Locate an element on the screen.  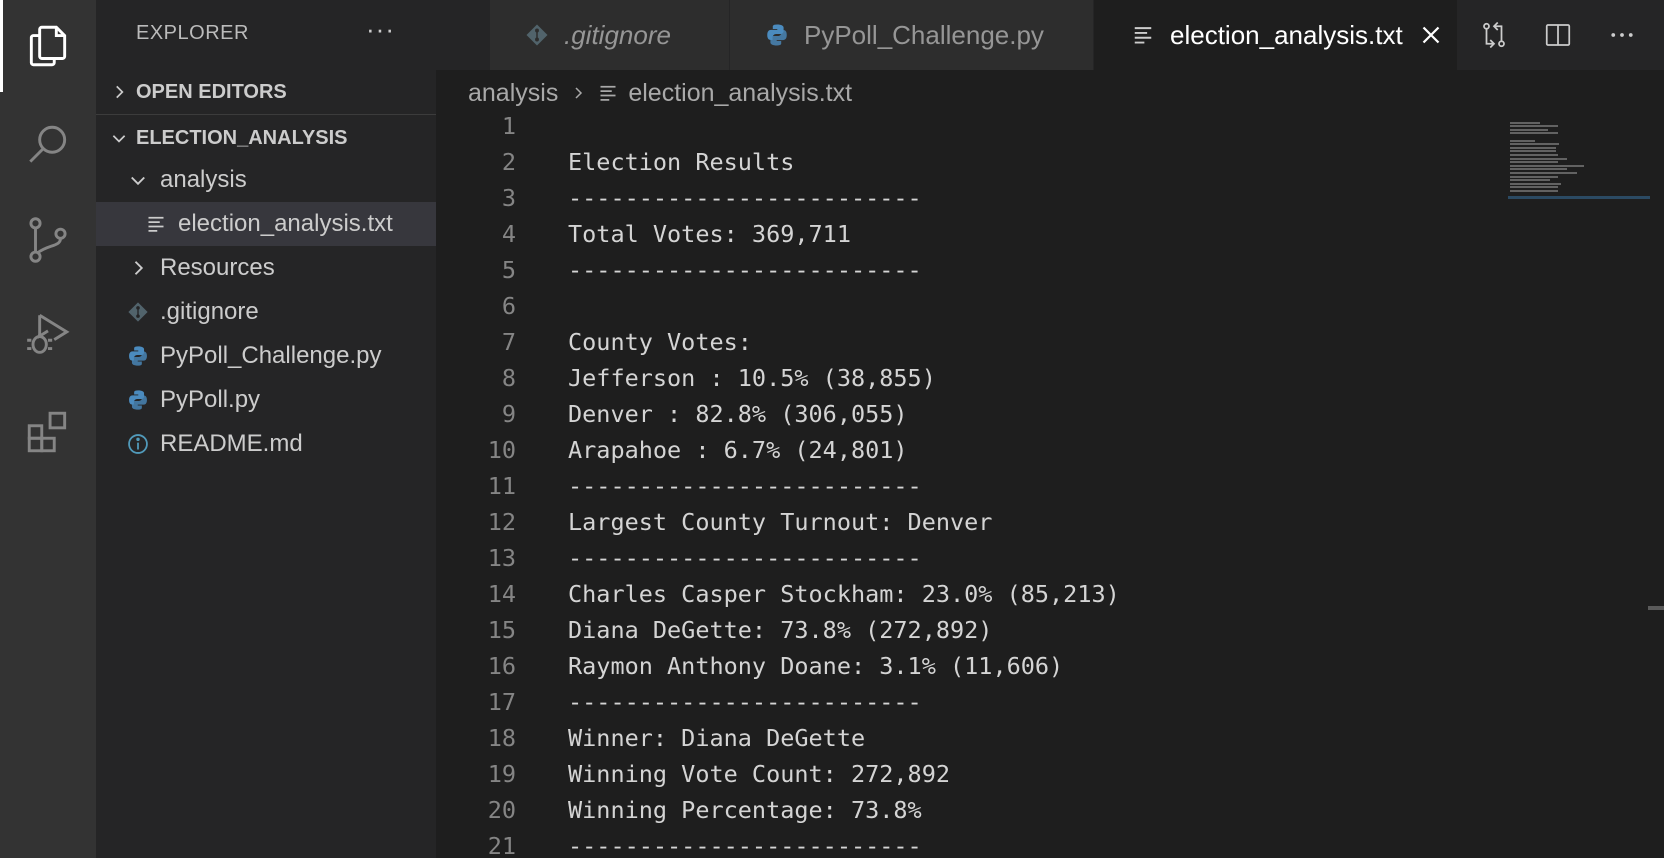
code-line: 6 is located at coordinates (966, 306).